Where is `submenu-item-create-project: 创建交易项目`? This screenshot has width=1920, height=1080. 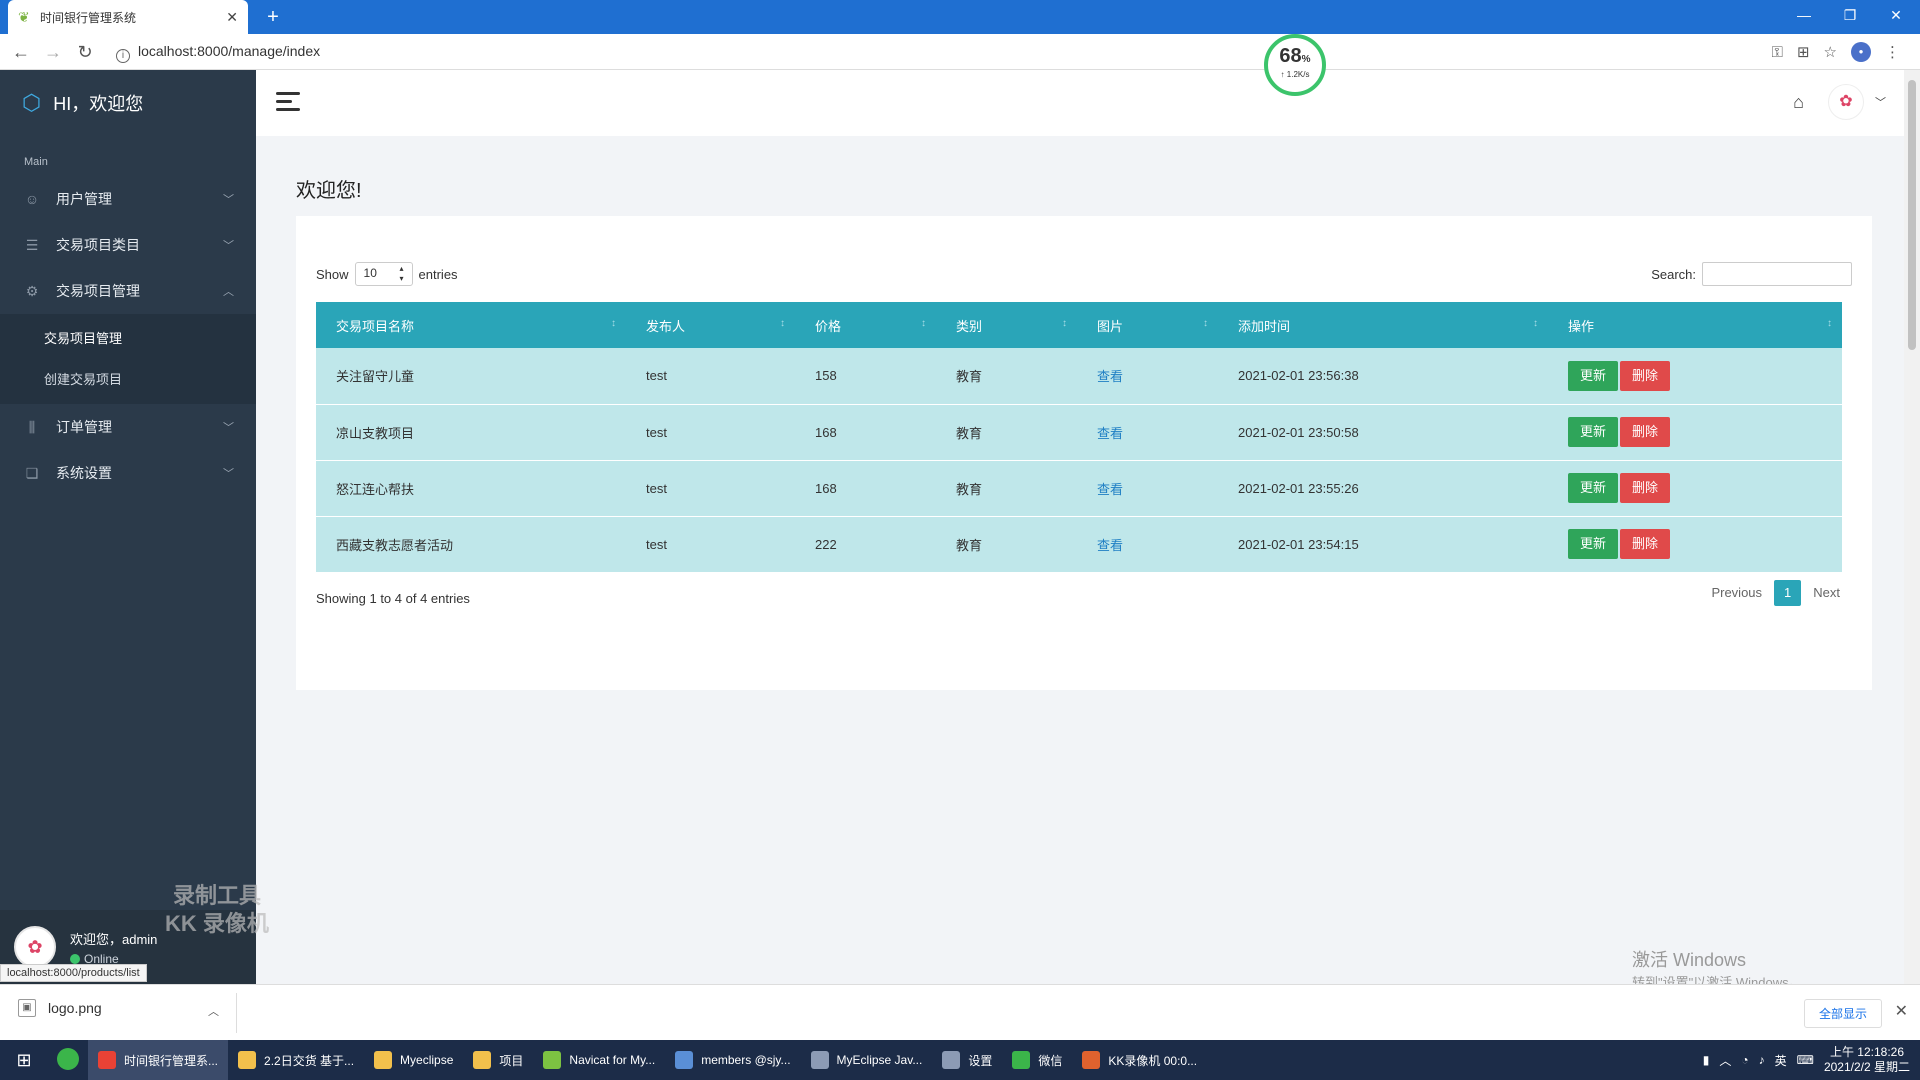 submenu-item-create-project: 创建交易项目 is located at coordinates (128, 379).